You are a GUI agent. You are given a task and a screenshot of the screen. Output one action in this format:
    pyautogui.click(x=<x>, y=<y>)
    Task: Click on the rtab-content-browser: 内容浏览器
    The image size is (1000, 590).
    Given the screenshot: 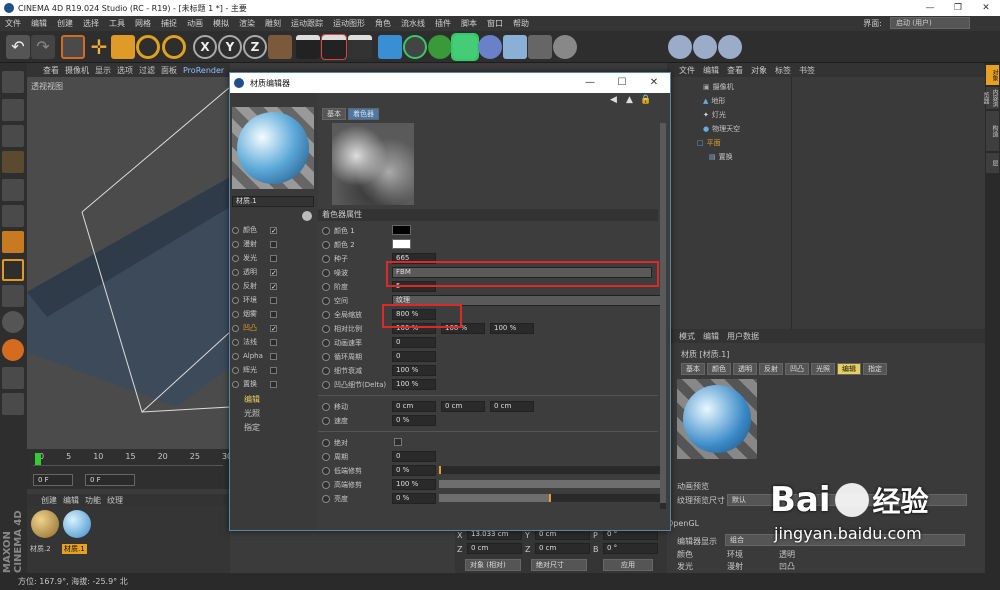 What is the action you would take?
    pyautogui.click(x=990, y=98)
    